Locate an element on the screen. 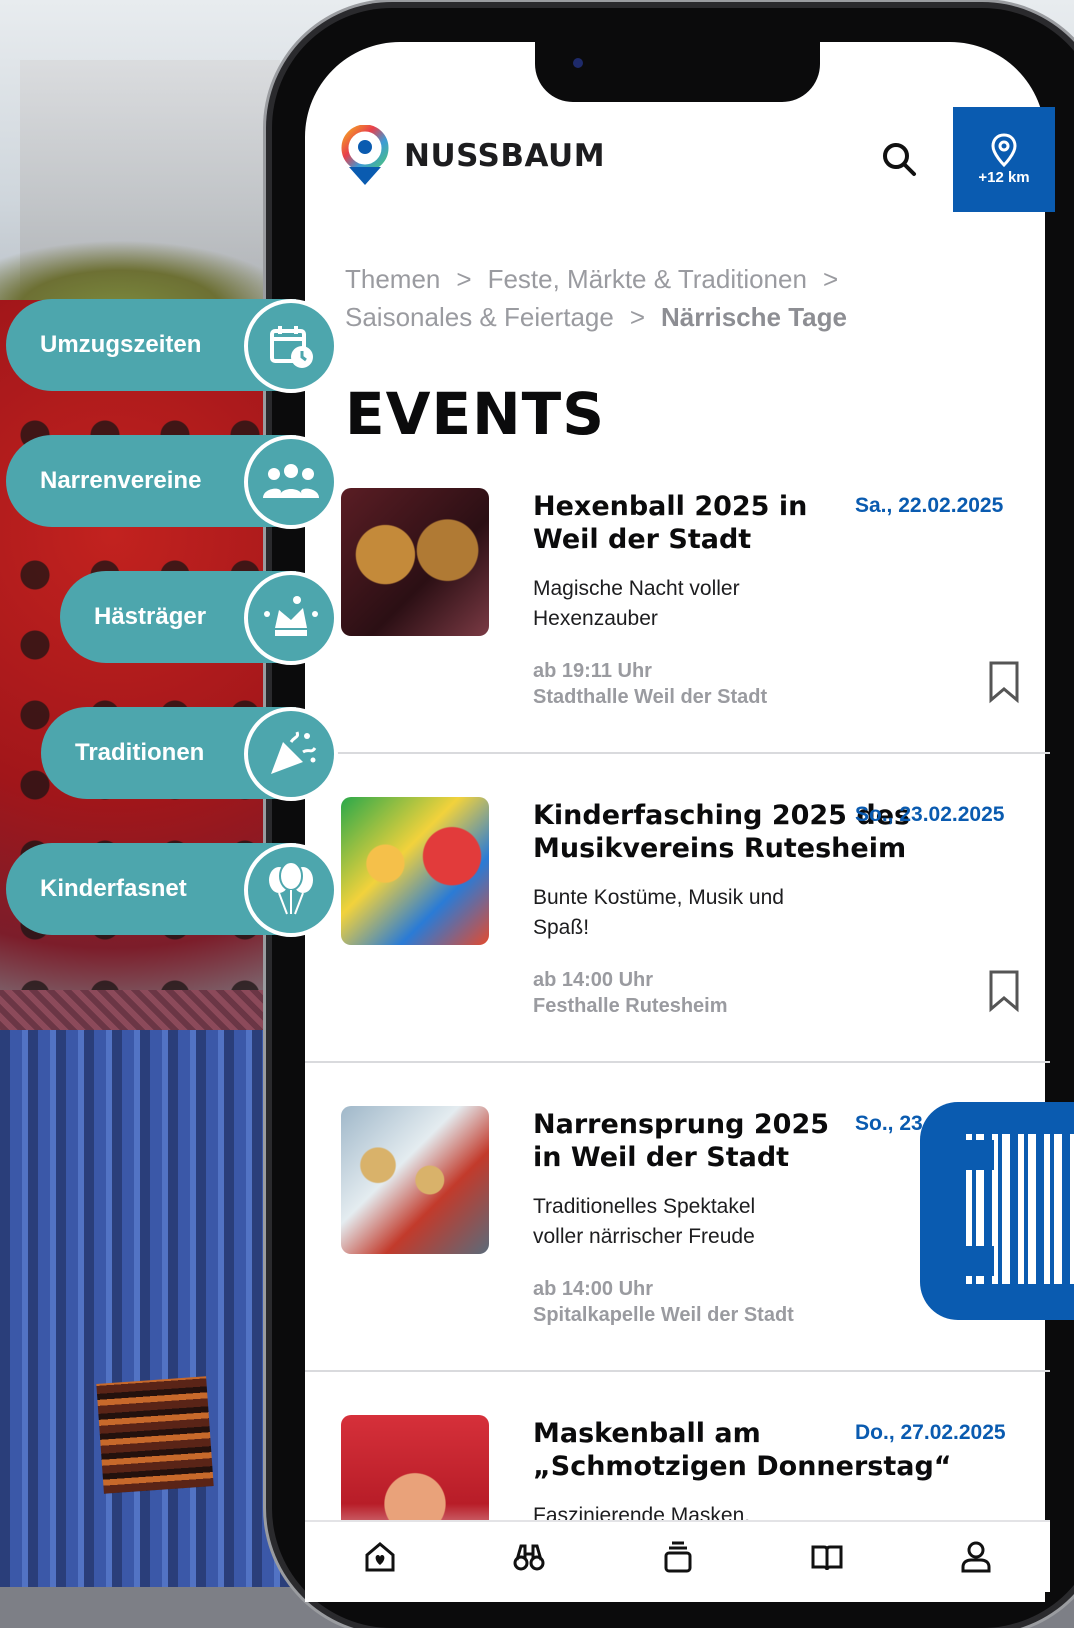  search-icon is located at coordinates (899, 159).